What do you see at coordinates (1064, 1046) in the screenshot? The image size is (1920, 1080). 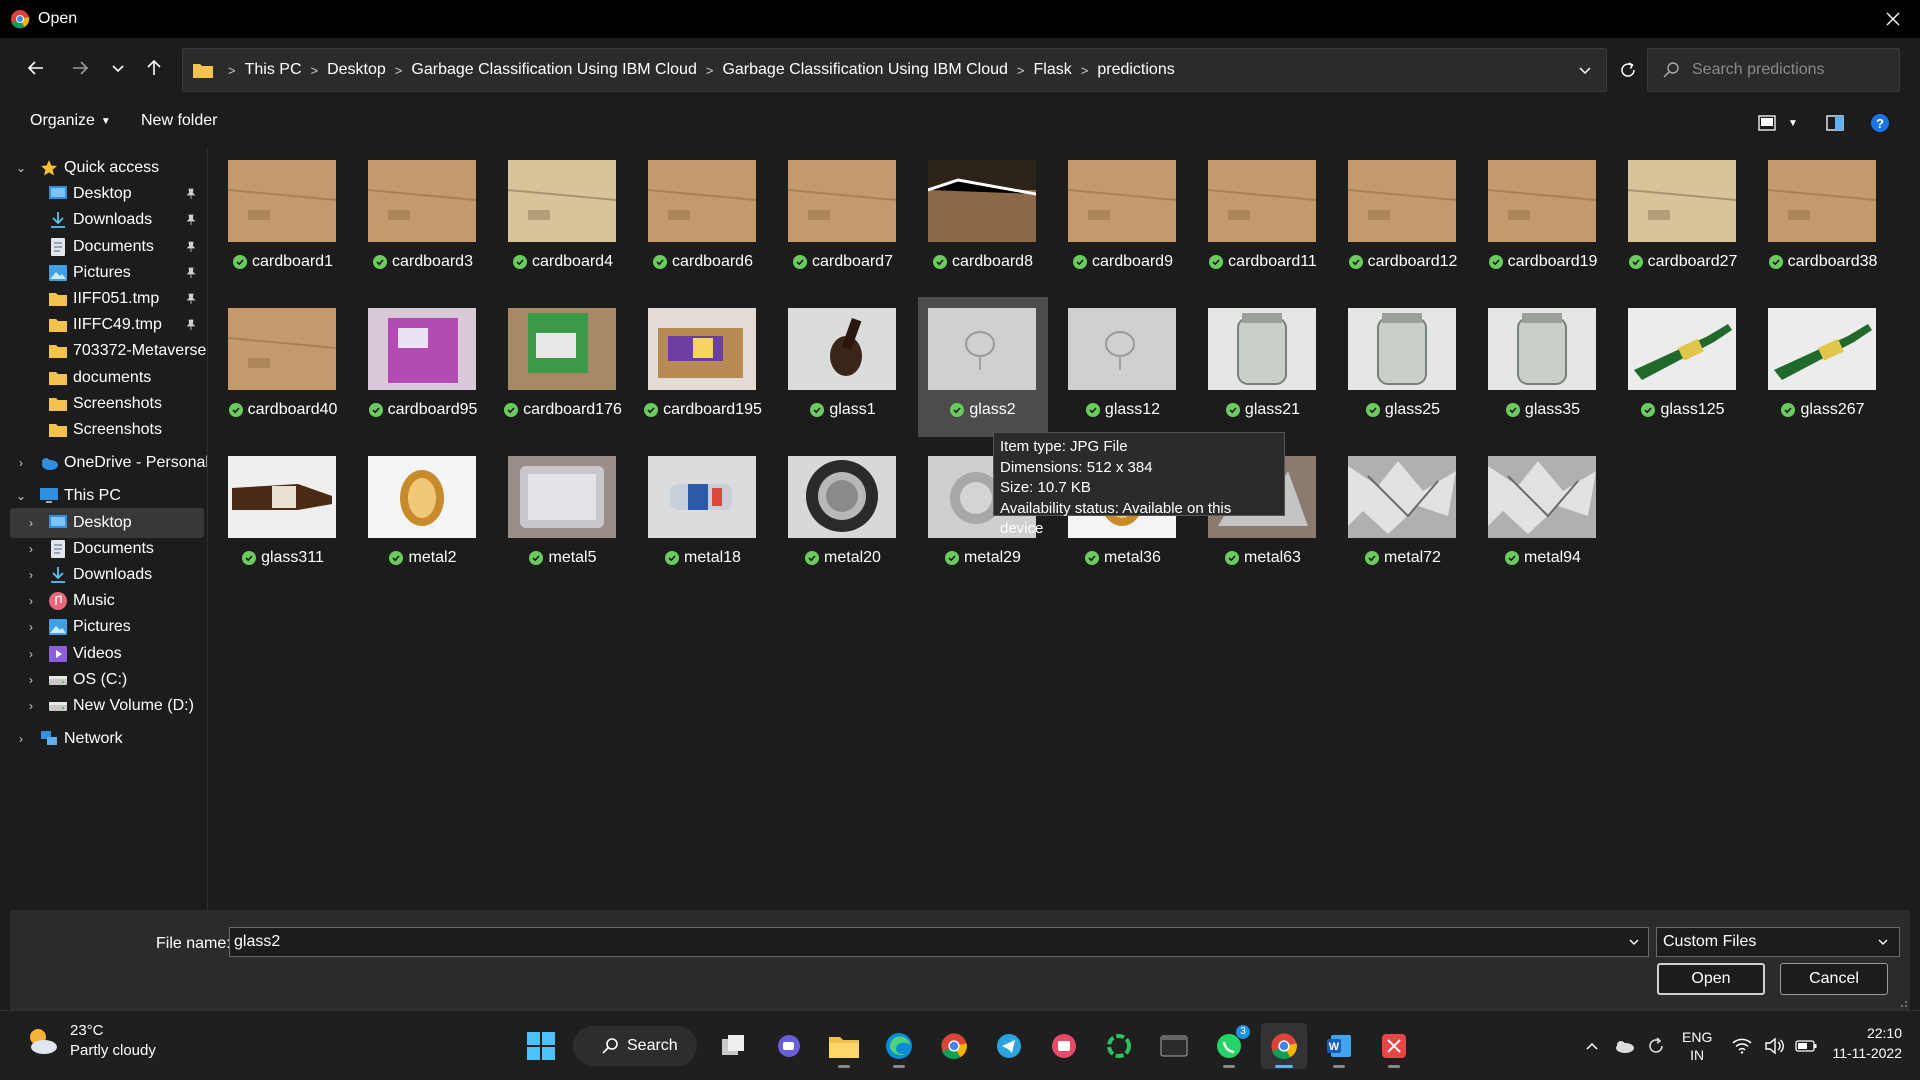 I see `app-button` at bounding box center [1064, 1046].